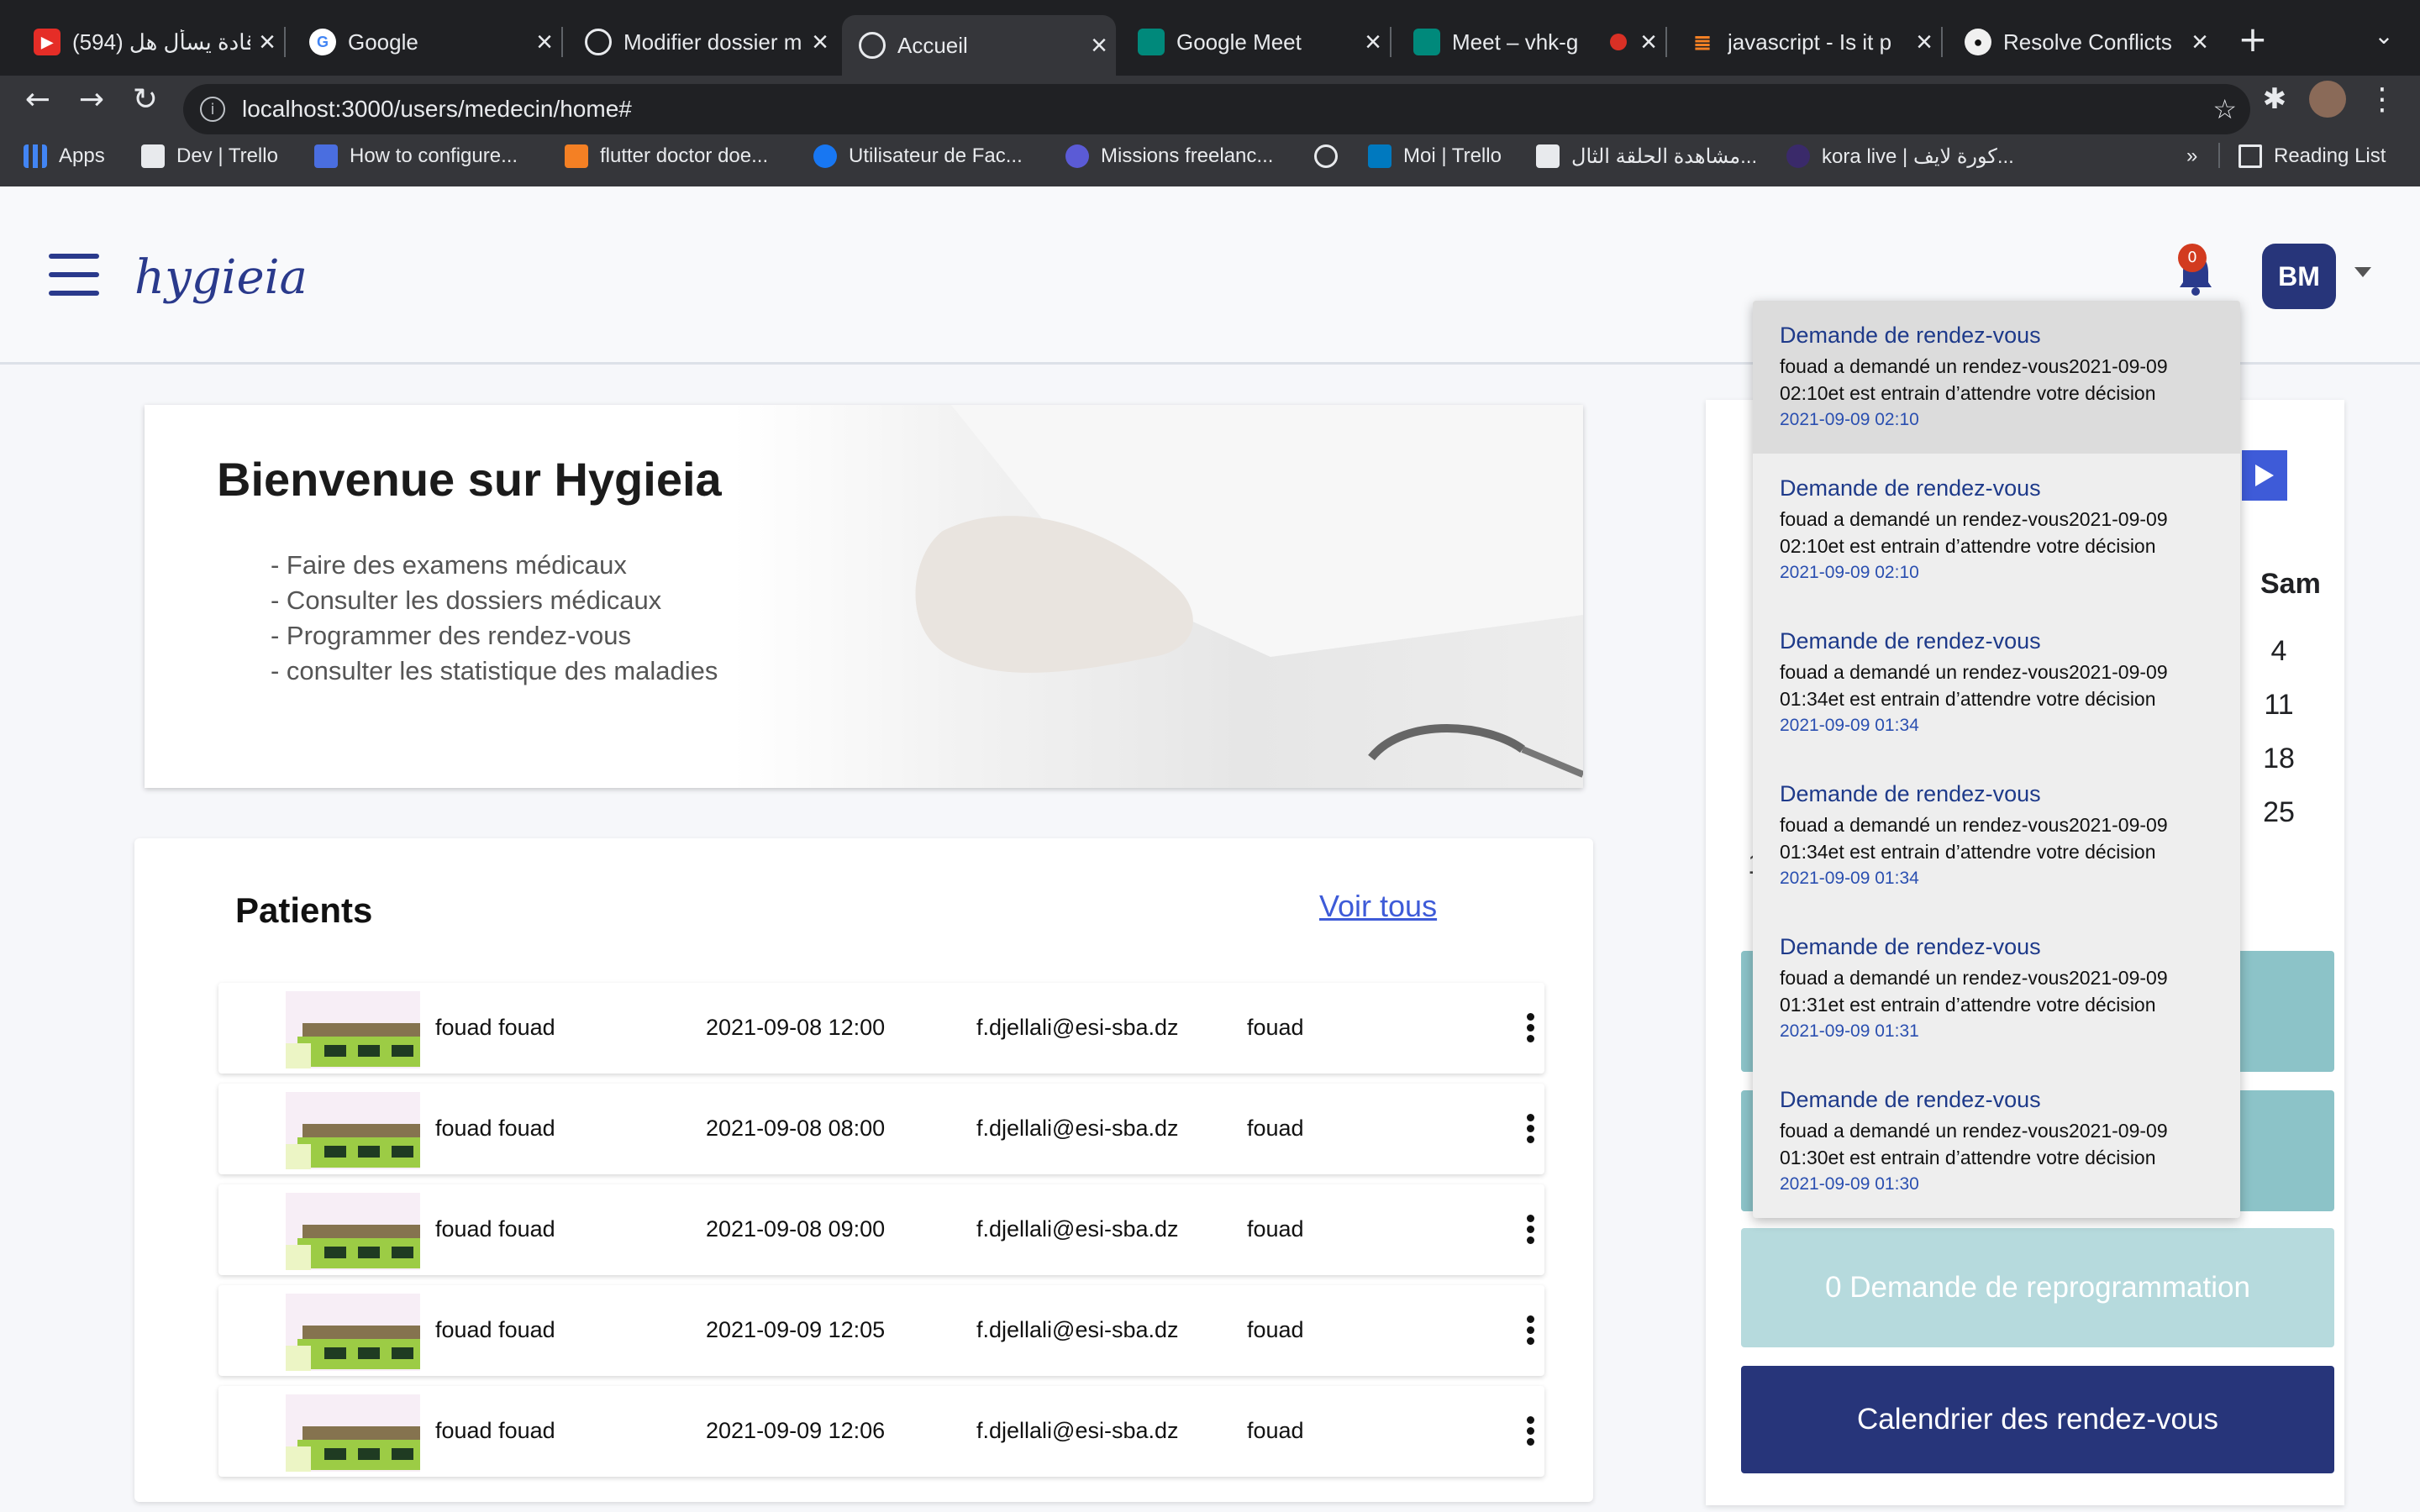 Image resolution: width=2420 pixels, height=1512 pixels. I want to click on browser-tab: ≣ javascript - Is it p ×, so click(1807, 42).